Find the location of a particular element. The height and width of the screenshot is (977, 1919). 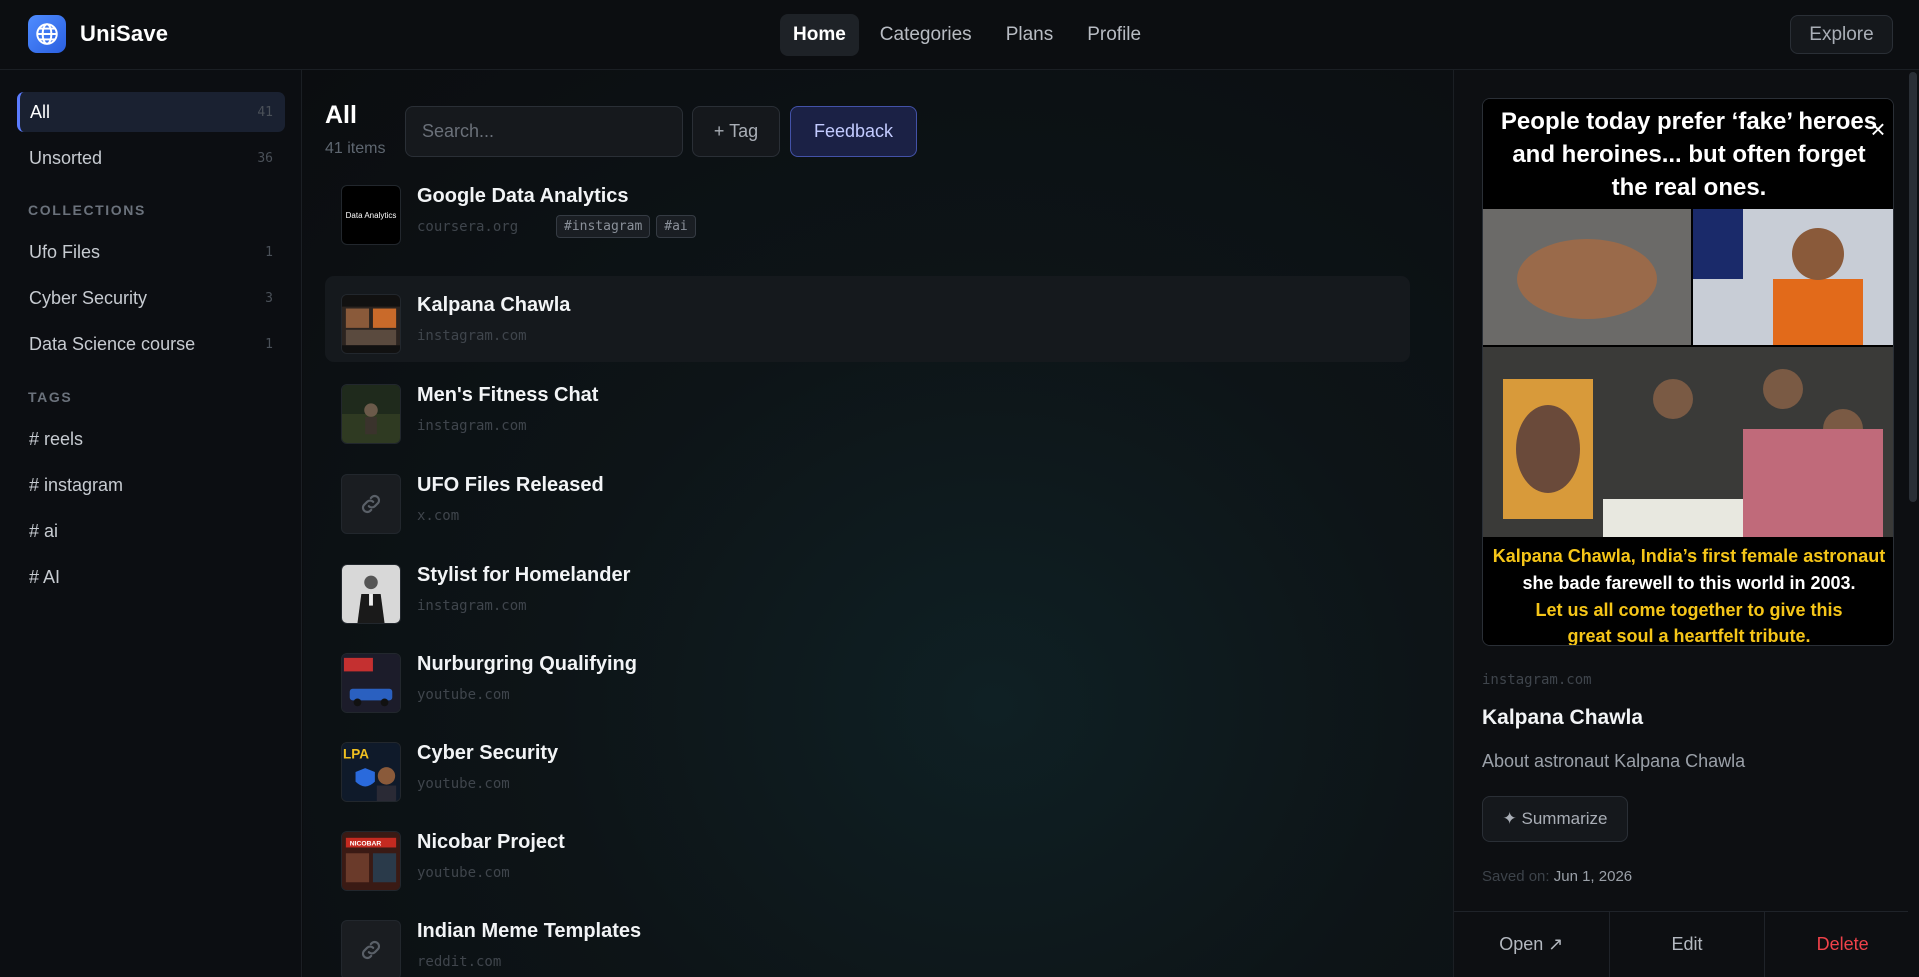

detail-description: About astronaut Kalpana Chawla is located at coordinates (1614, 761).